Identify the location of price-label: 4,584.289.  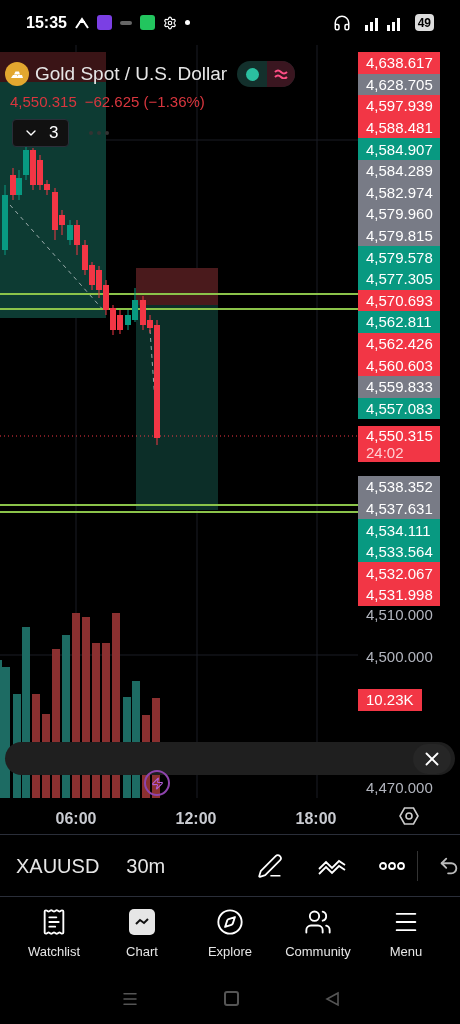
(399, 170).